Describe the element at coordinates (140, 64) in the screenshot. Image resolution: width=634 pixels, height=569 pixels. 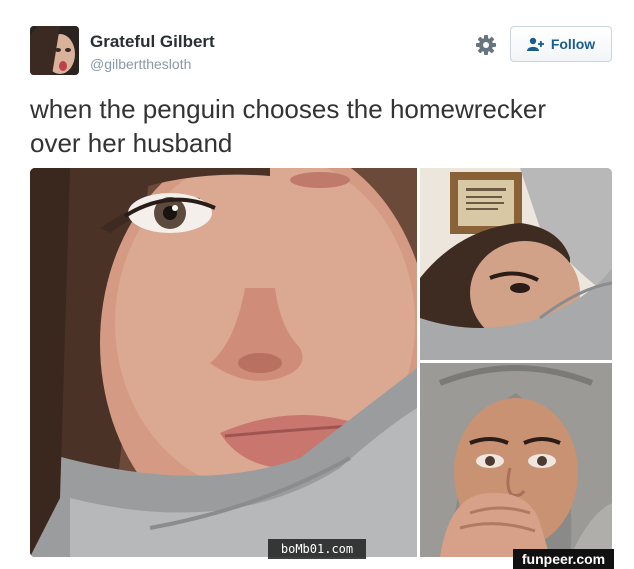
I see `user-handle: @gilbertthesloth` at that location.